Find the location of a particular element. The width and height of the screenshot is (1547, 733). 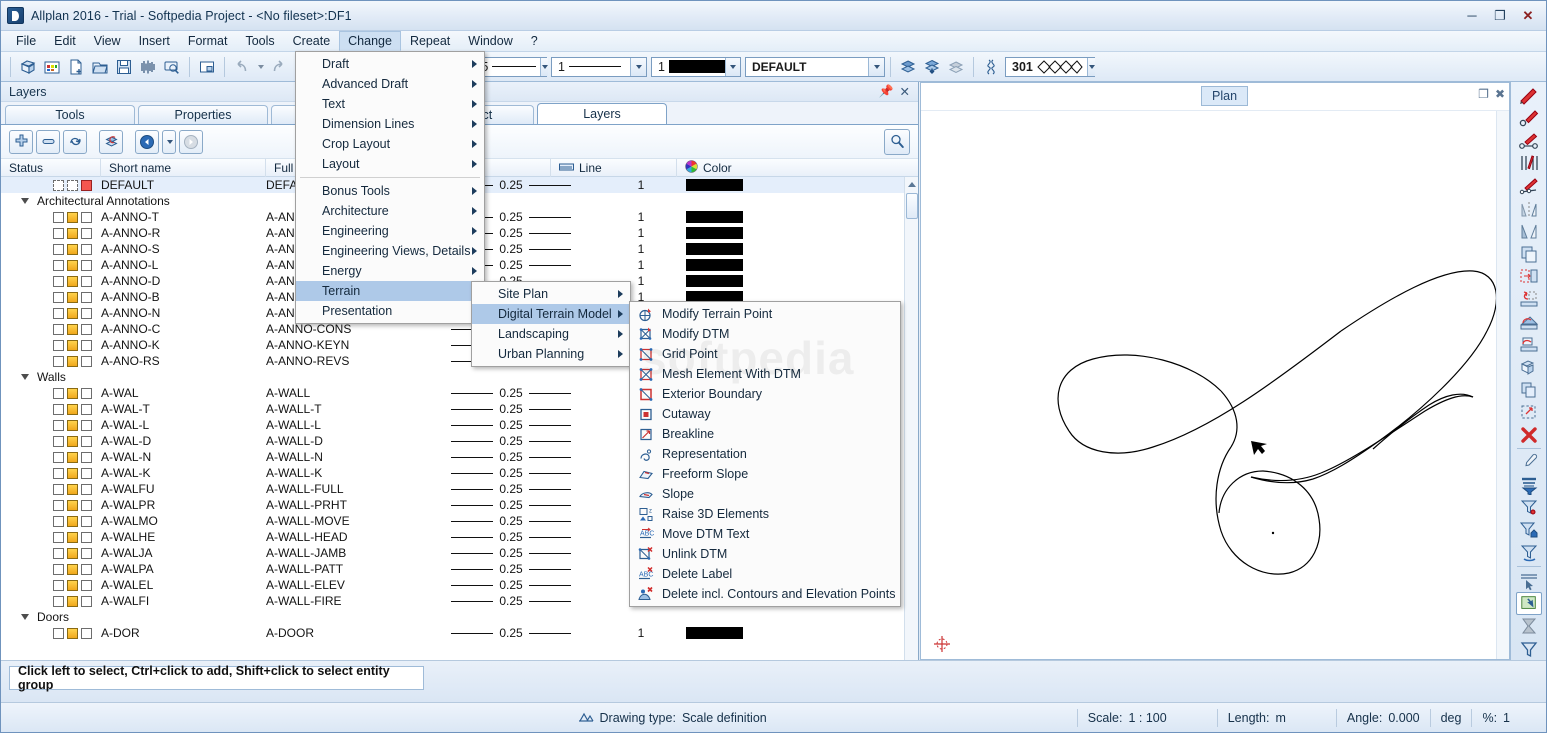

angle-segment: Angle: 0.000 is located at coordinates (1382, 717).